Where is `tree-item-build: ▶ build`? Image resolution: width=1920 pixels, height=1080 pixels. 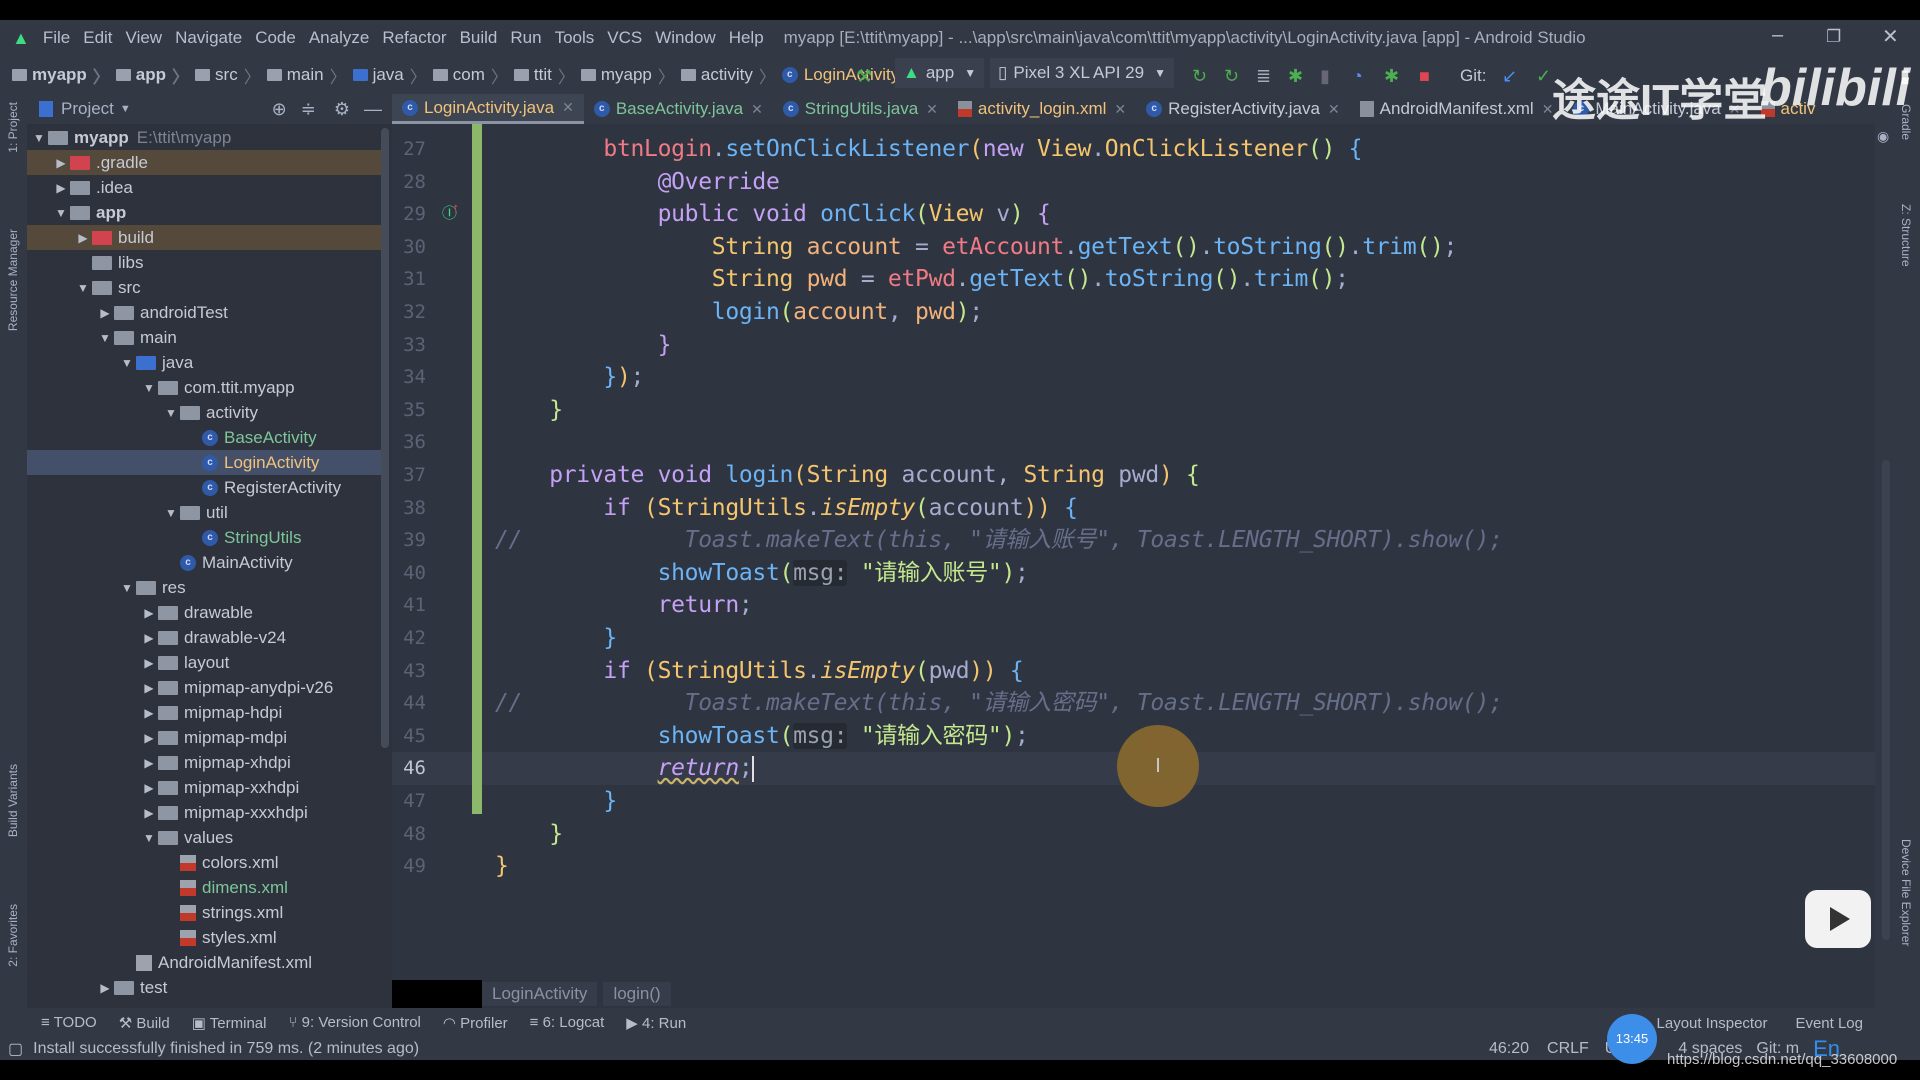
tree-item-build: ▶ build is located at coordinates (208, 237).